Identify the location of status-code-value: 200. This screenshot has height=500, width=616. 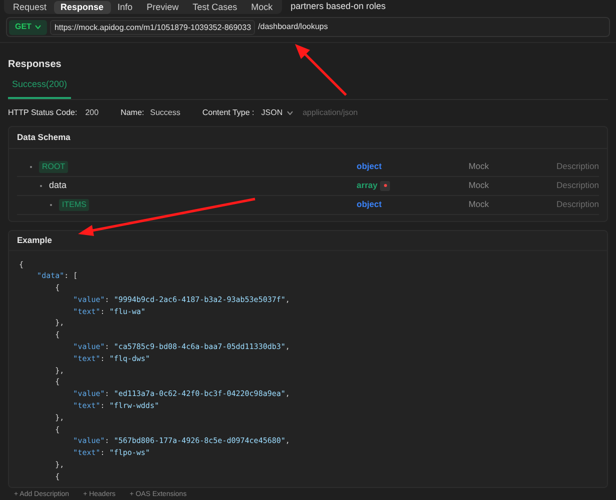
(92, 112).